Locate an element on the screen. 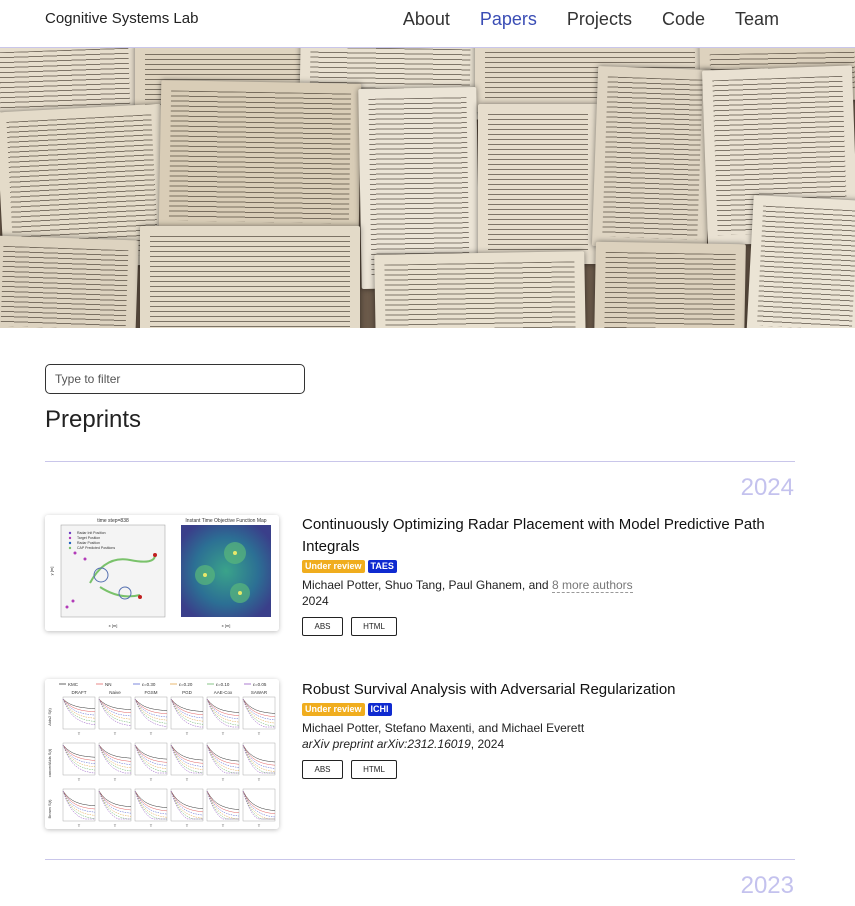 This screenshot has width=855, height=906. venue-text: arXiv preprint arXiv:2312.16019 is located at coordinates (386, 744).